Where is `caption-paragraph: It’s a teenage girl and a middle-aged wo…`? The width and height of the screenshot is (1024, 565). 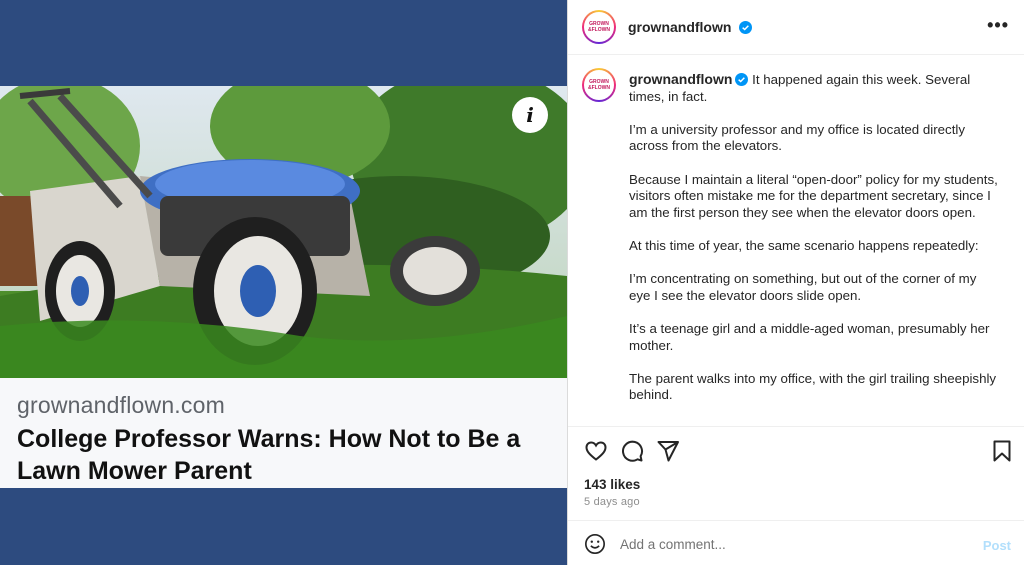 caption-paragraph: It’s a teenage girl and a middle-aged wo… is located at coordinates (809, 336).